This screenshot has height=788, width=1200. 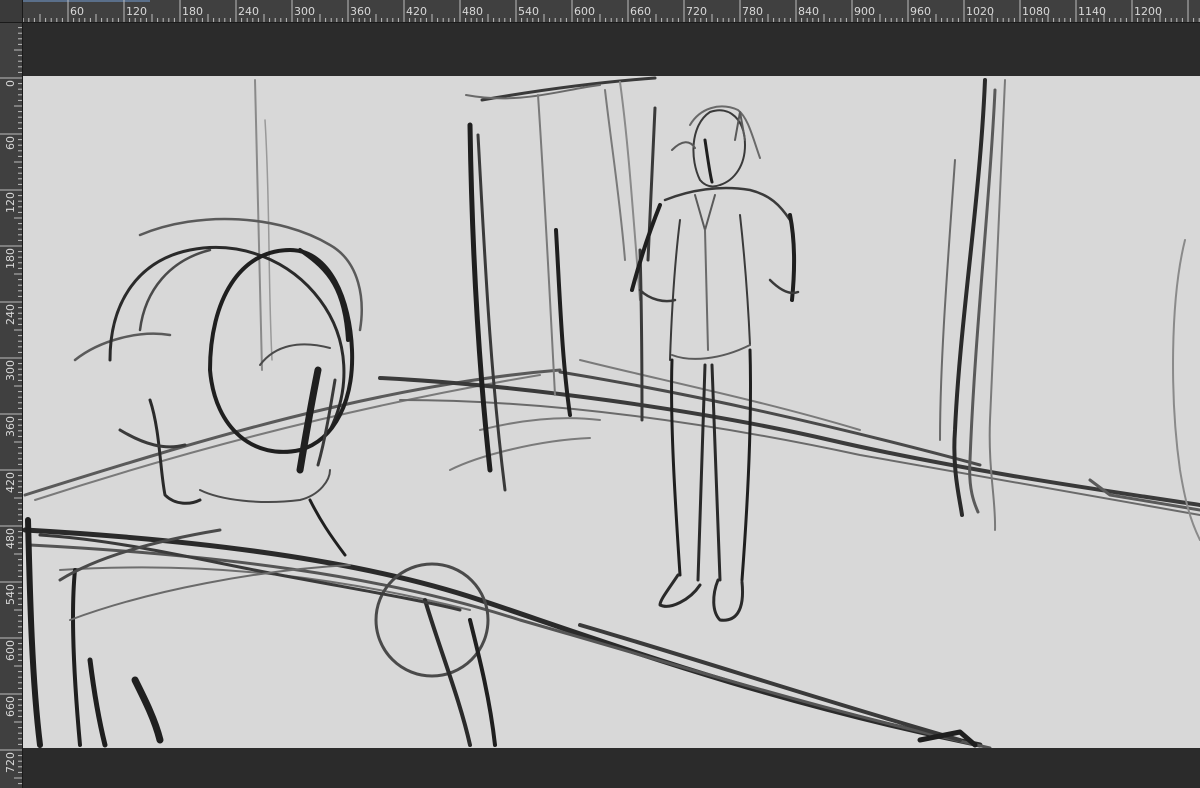 I want to click on ruler-label-h: 720, so click(x=696, y=11).